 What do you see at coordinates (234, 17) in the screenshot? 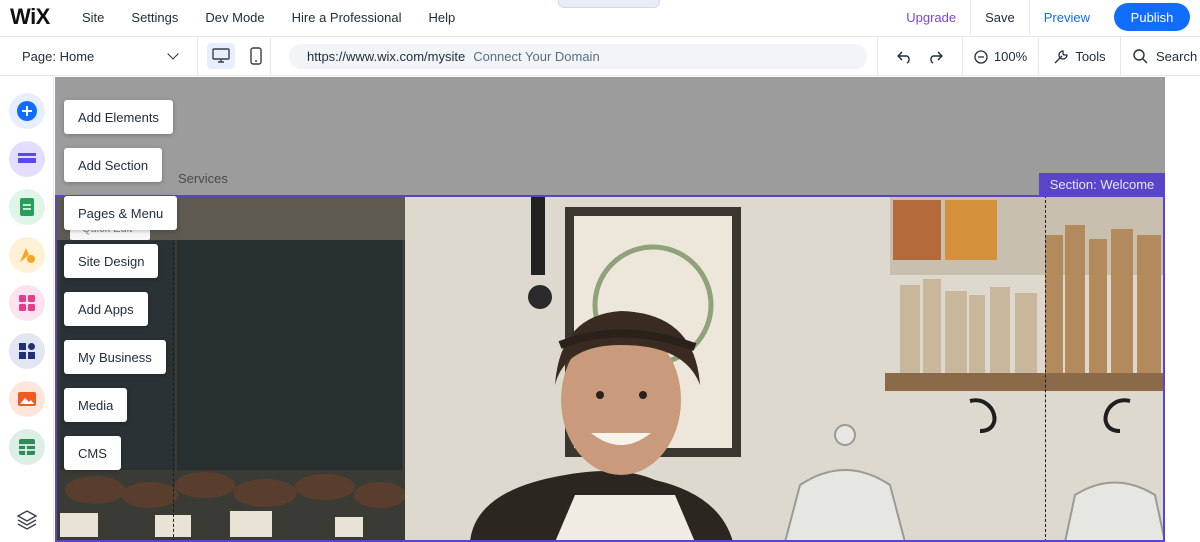
I see `menu-dev-mode: Dev Mode` at bounding box center [234, 17].